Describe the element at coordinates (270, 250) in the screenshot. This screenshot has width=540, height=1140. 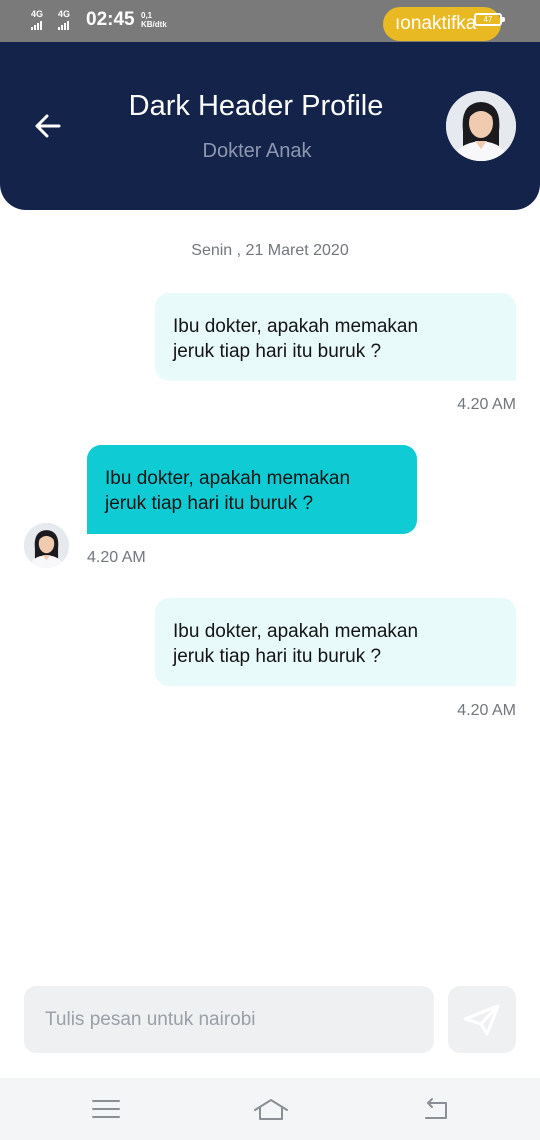
I see `chat-date-label: Senin , 21 Maret 2020` at that location.